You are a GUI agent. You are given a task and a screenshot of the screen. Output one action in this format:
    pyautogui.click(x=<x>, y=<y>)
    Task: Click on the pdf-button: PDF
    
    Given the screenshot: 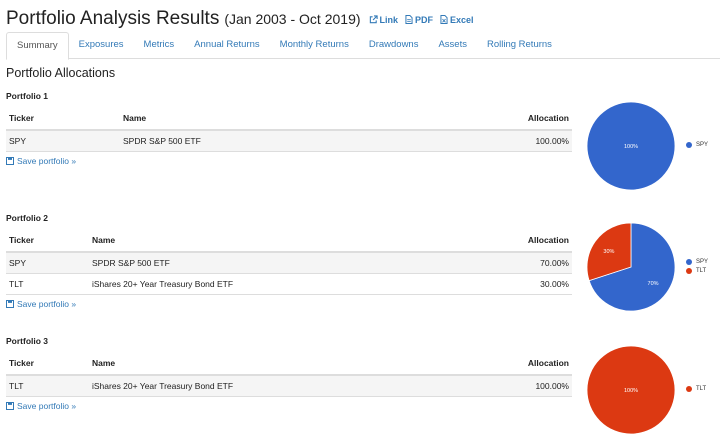 What is the action you would take?
    pyautogui.click(x=419, y=20)
    